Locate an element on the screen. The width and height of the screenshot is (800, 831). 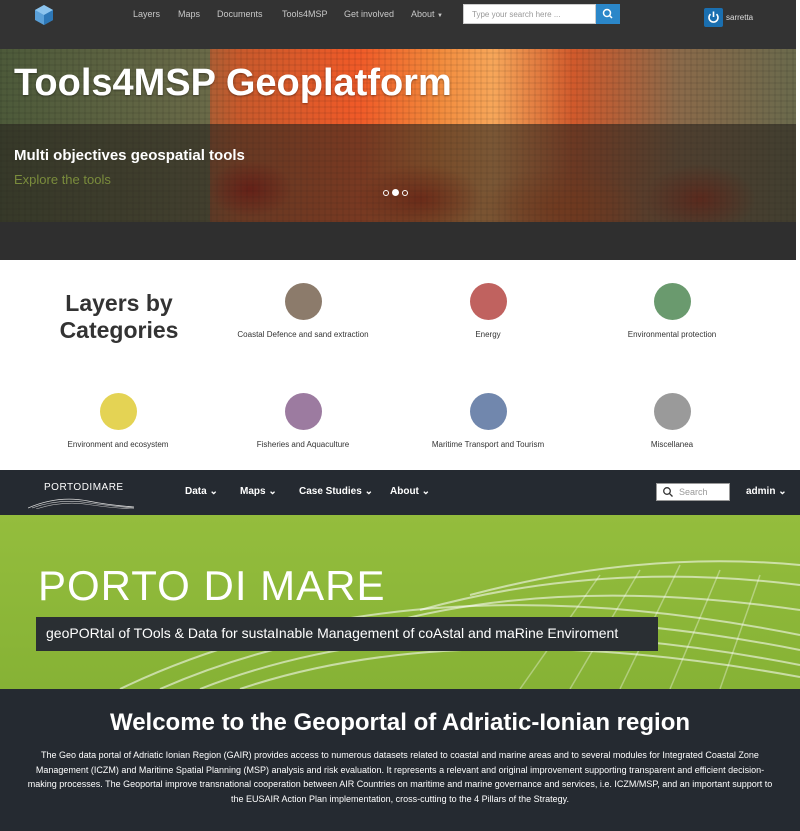
caret-down-icon: ▼ is located at coordinates (440, 16).